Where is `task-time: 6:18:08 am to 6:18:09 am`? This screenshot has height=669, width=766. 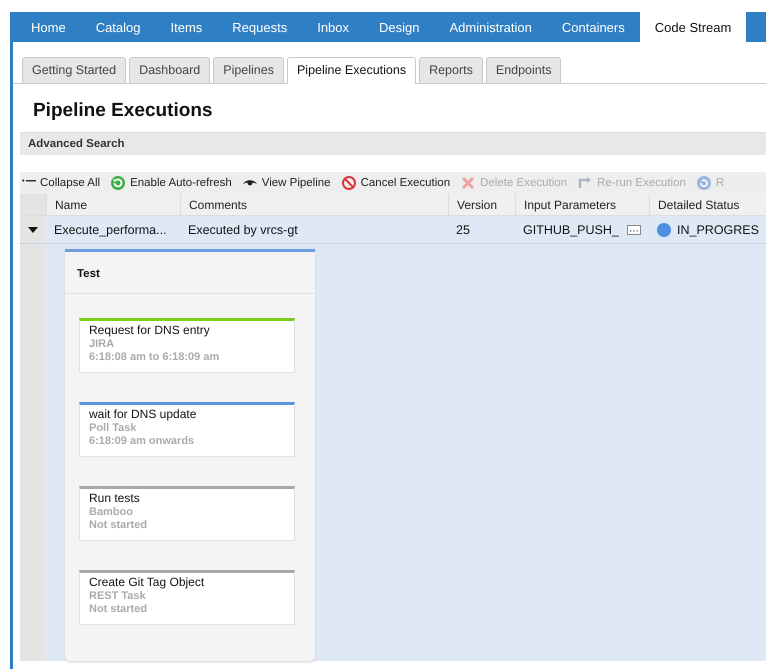 task-time: 6:18:08 am to 6:18:09 am is located at coordinates (154, 357).